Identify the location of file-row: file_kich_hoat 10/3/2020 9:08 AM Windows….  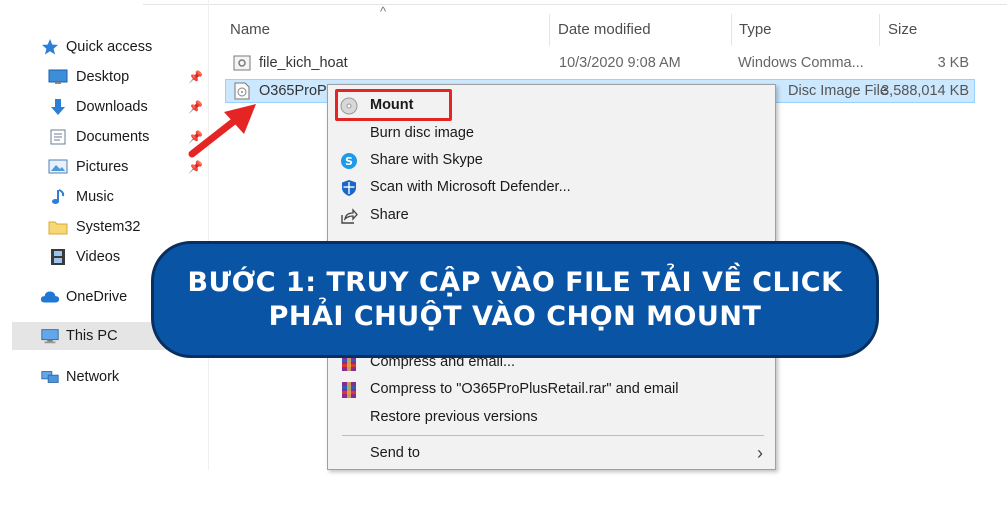
(600, 64).